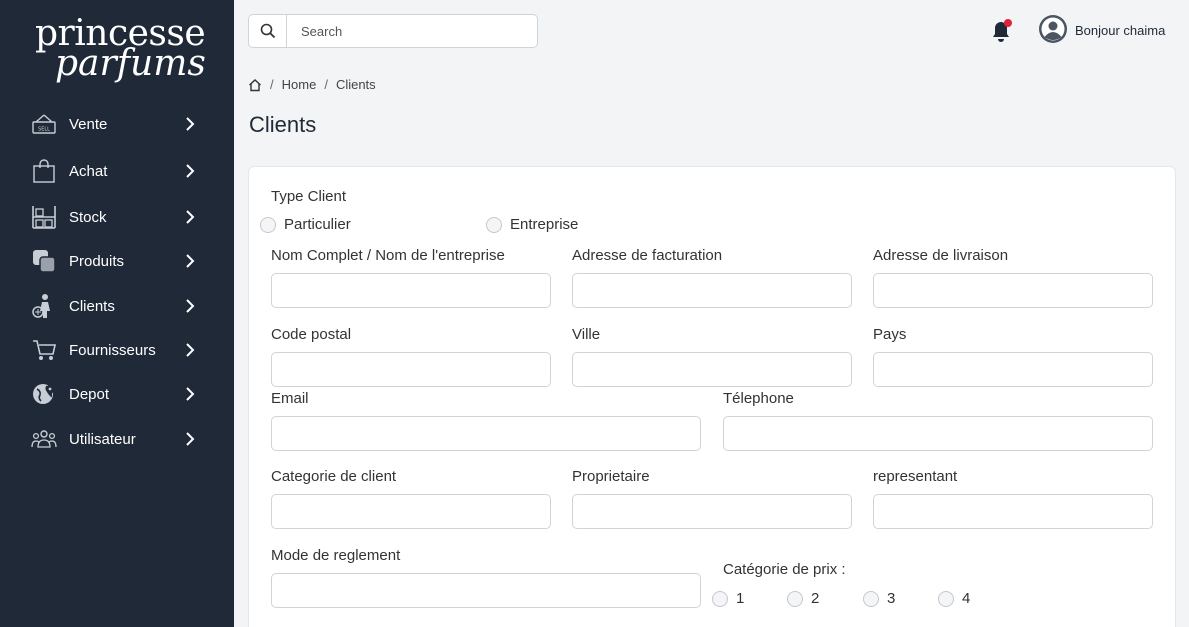 The width and height of the screenshot is (1189, 627). I want to click on email-field, so click(486, 433).